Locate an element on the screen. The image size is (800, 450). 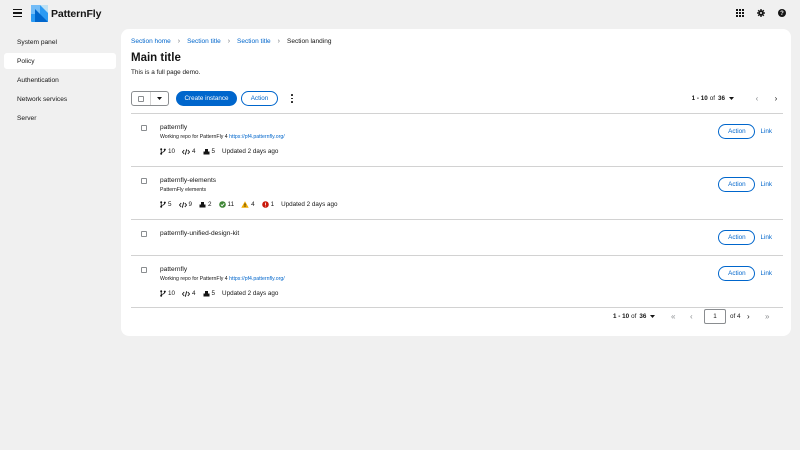
last-page-button: » is located at coordinates (767, 316).